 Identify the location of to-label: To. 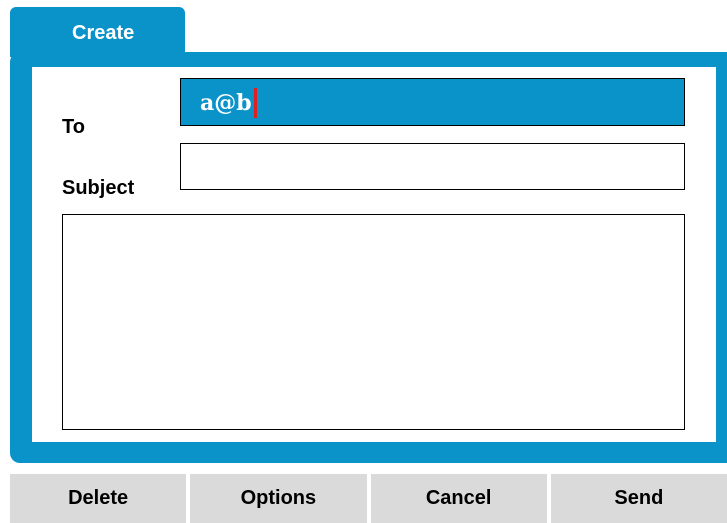
(73, 127).